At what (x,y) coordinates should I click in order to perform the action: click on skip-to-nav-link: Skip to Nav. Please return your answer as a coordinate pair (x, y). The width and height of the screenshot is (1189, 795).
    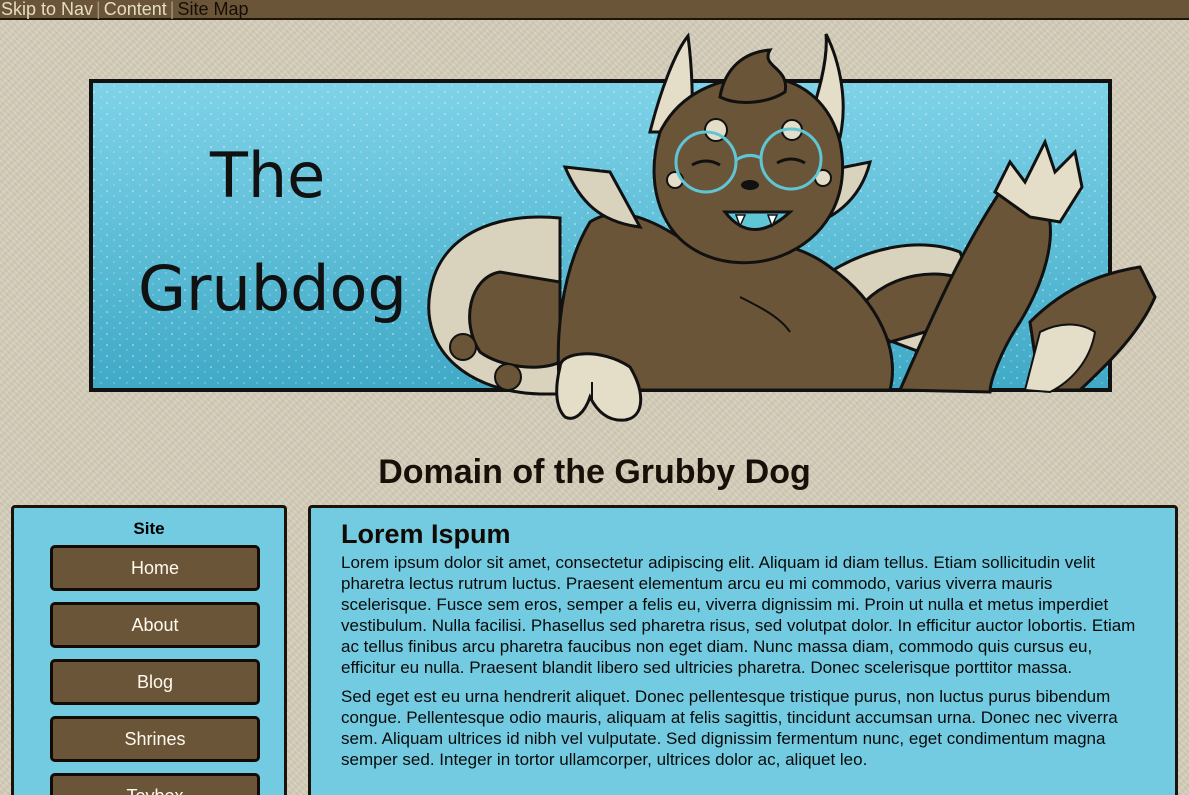
    Looking at the image, I should click on (47, 9).